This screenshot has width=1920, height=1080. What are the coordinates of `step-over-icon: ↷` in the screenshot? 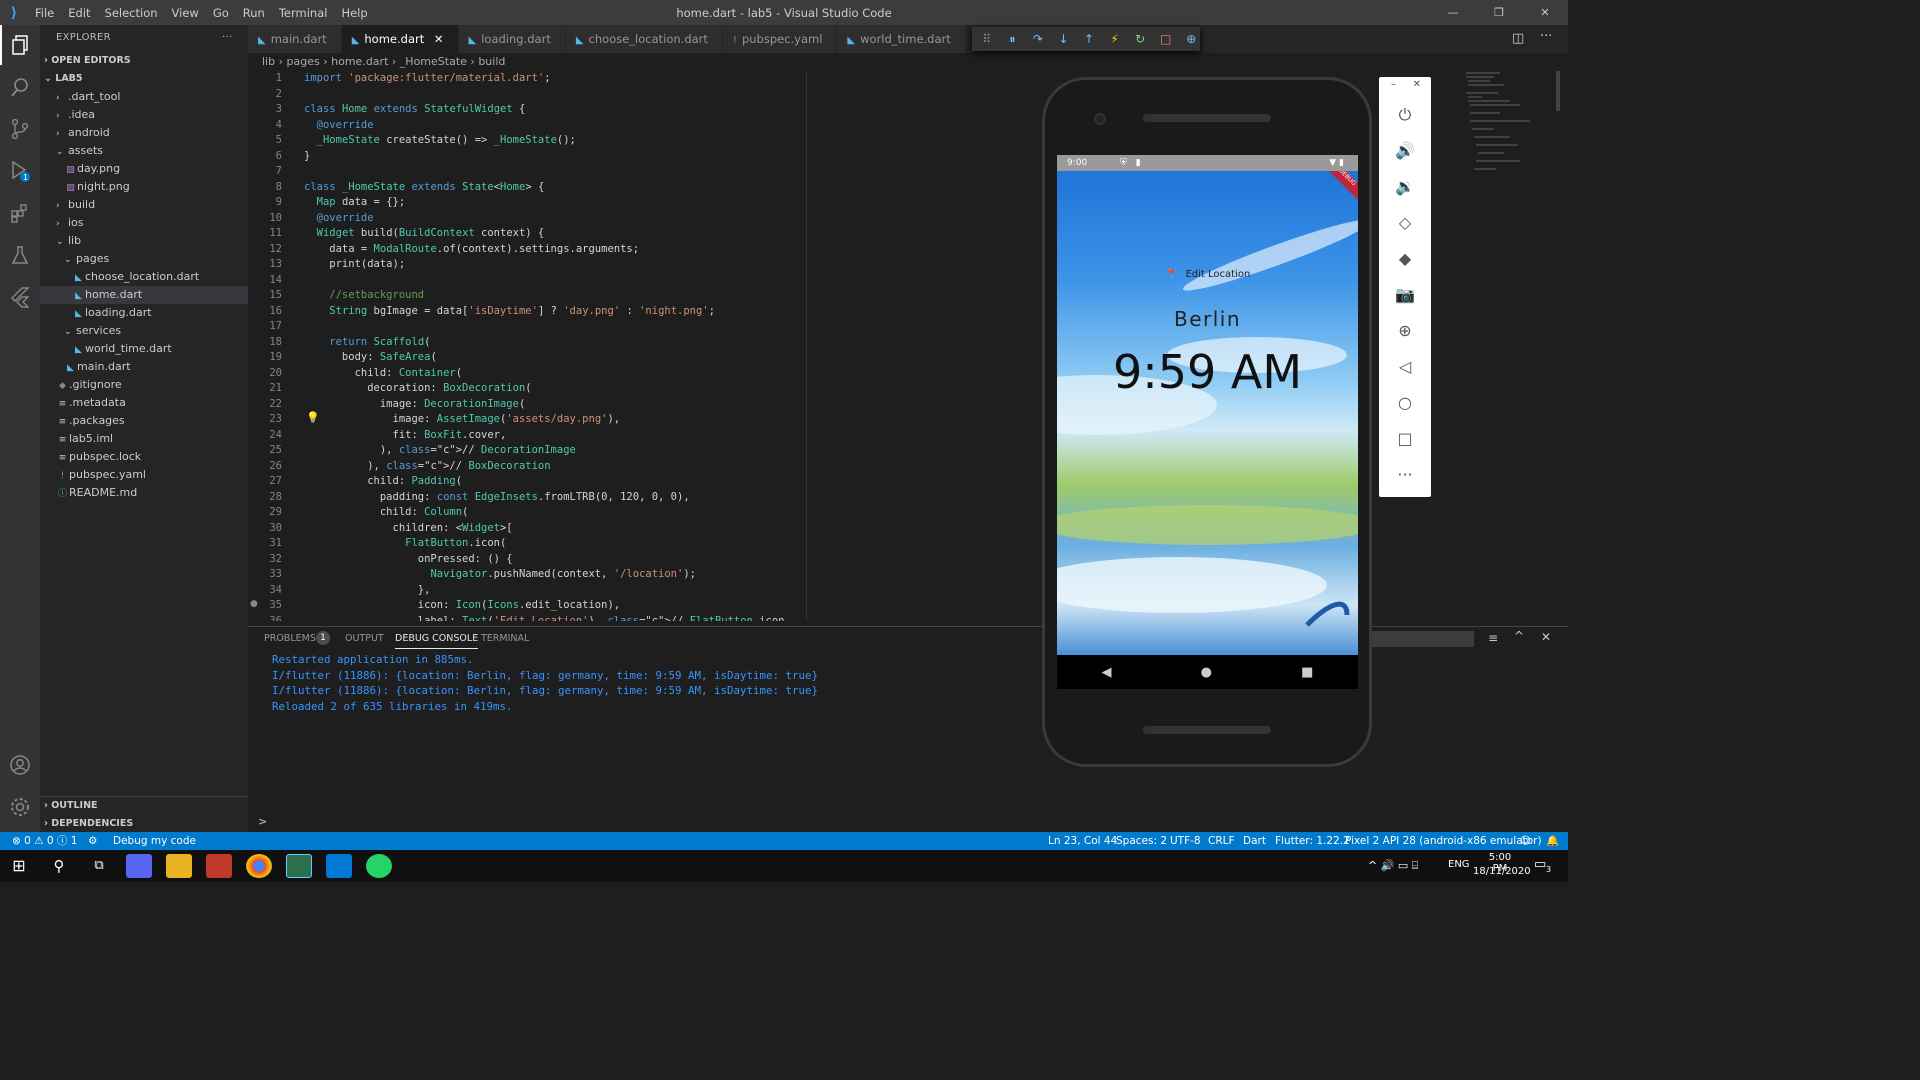 It's located at (1038, 39).